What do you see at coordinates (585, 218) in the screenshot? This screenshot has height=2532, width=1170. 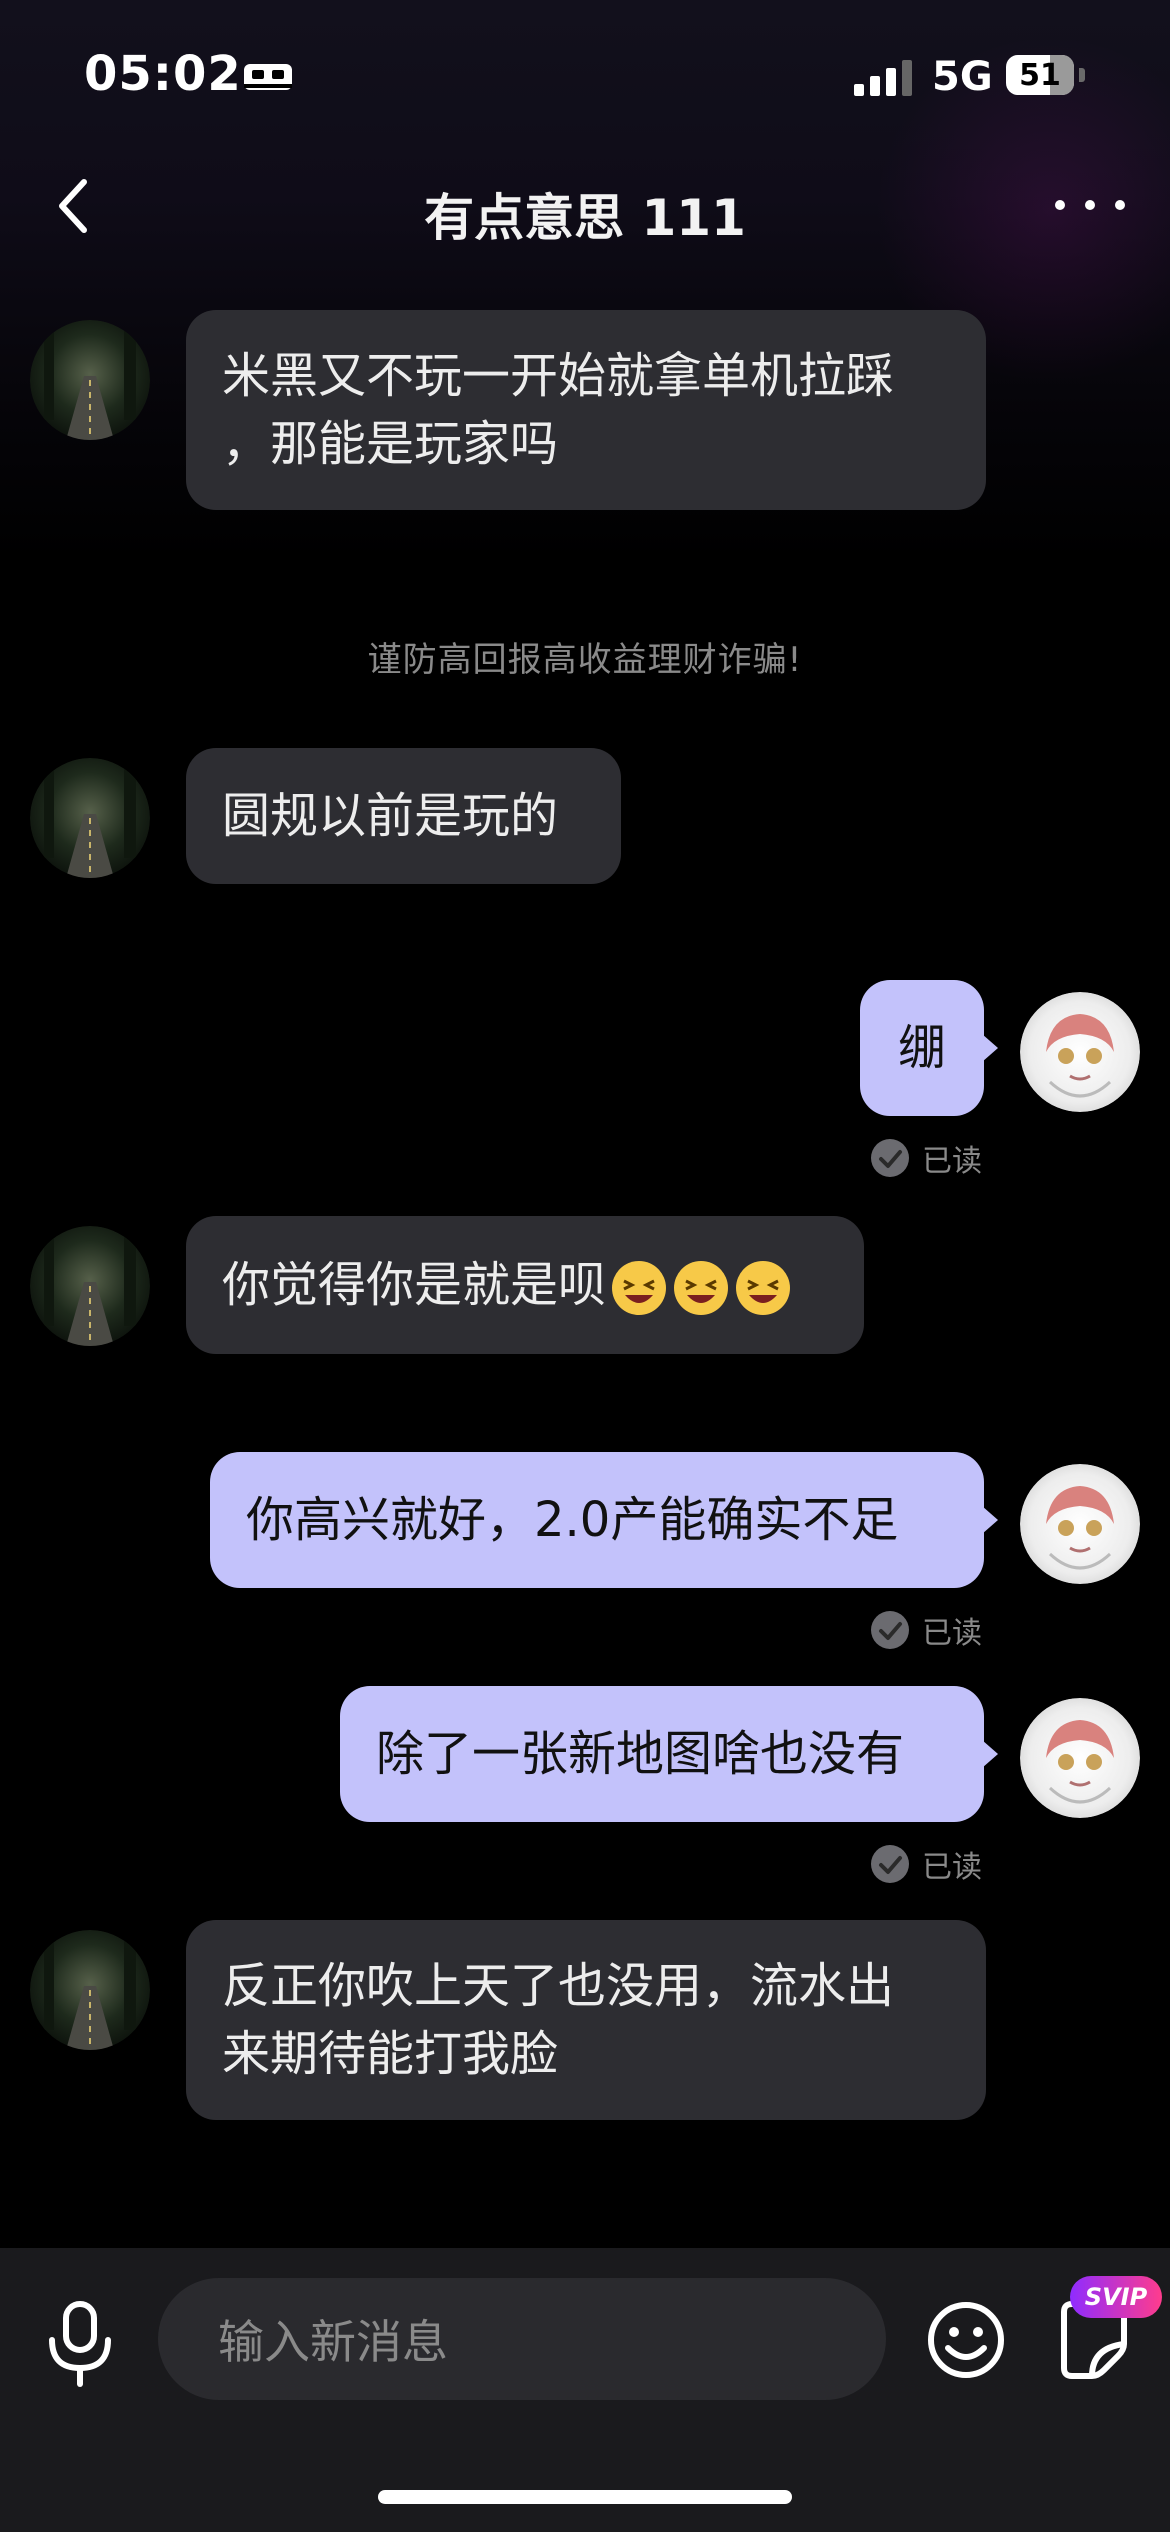 I see `chat-title: 有点意思 111` at bounding box center [585, 218].